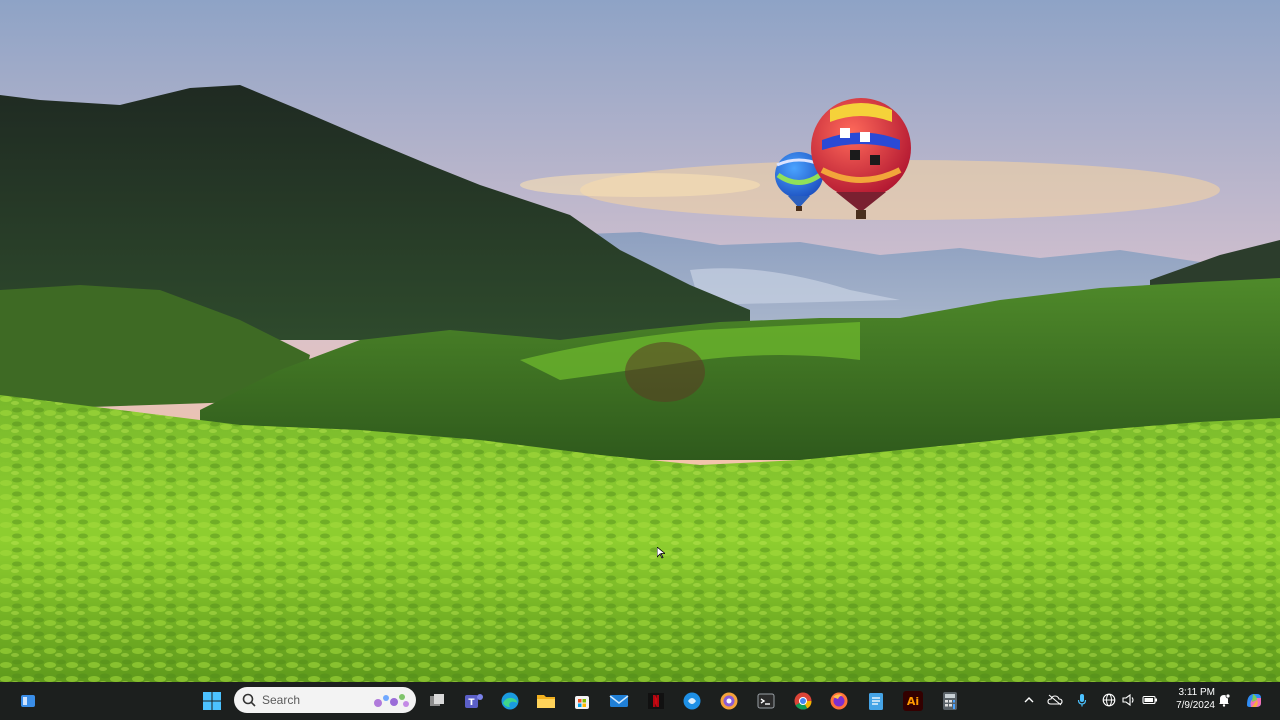  I want to click on taskbar-app-edge, so click(510, 701).